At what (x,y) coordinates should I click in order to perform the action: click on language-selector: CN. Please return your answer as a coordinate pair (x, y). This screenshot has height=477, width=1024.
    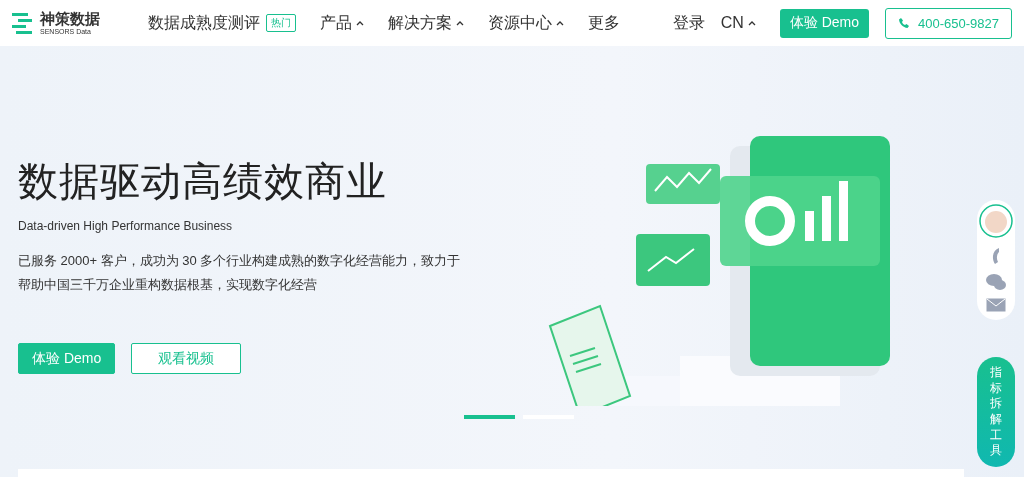
    Looking at the image, I should click on (738, 23).